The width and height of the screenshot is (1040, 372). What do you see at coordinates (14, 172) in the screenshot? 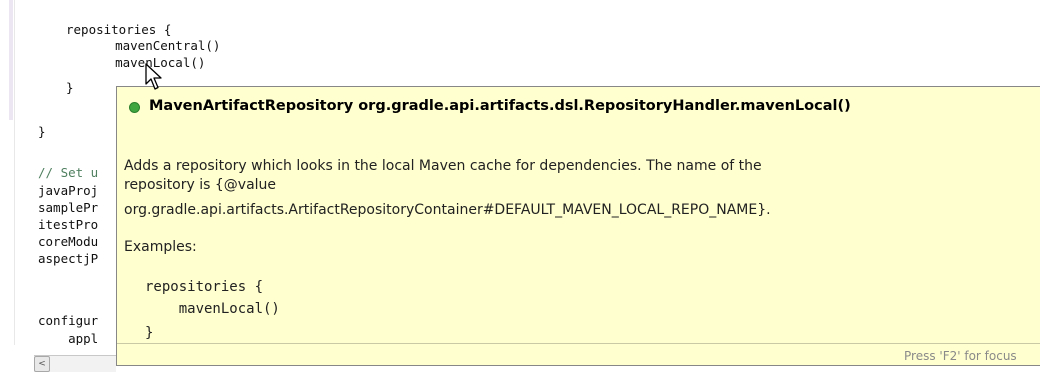
I see `editor-margin` at bounding box center [14, 172].